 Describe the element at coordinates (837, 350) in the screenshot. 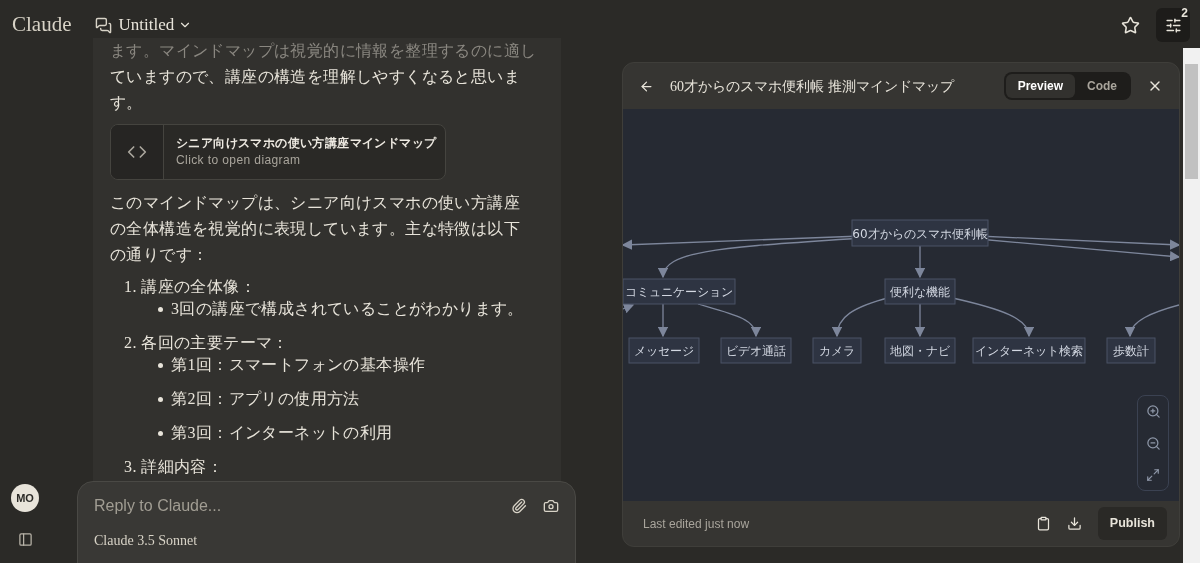

I see `diagram-node: カメラ` at that location.